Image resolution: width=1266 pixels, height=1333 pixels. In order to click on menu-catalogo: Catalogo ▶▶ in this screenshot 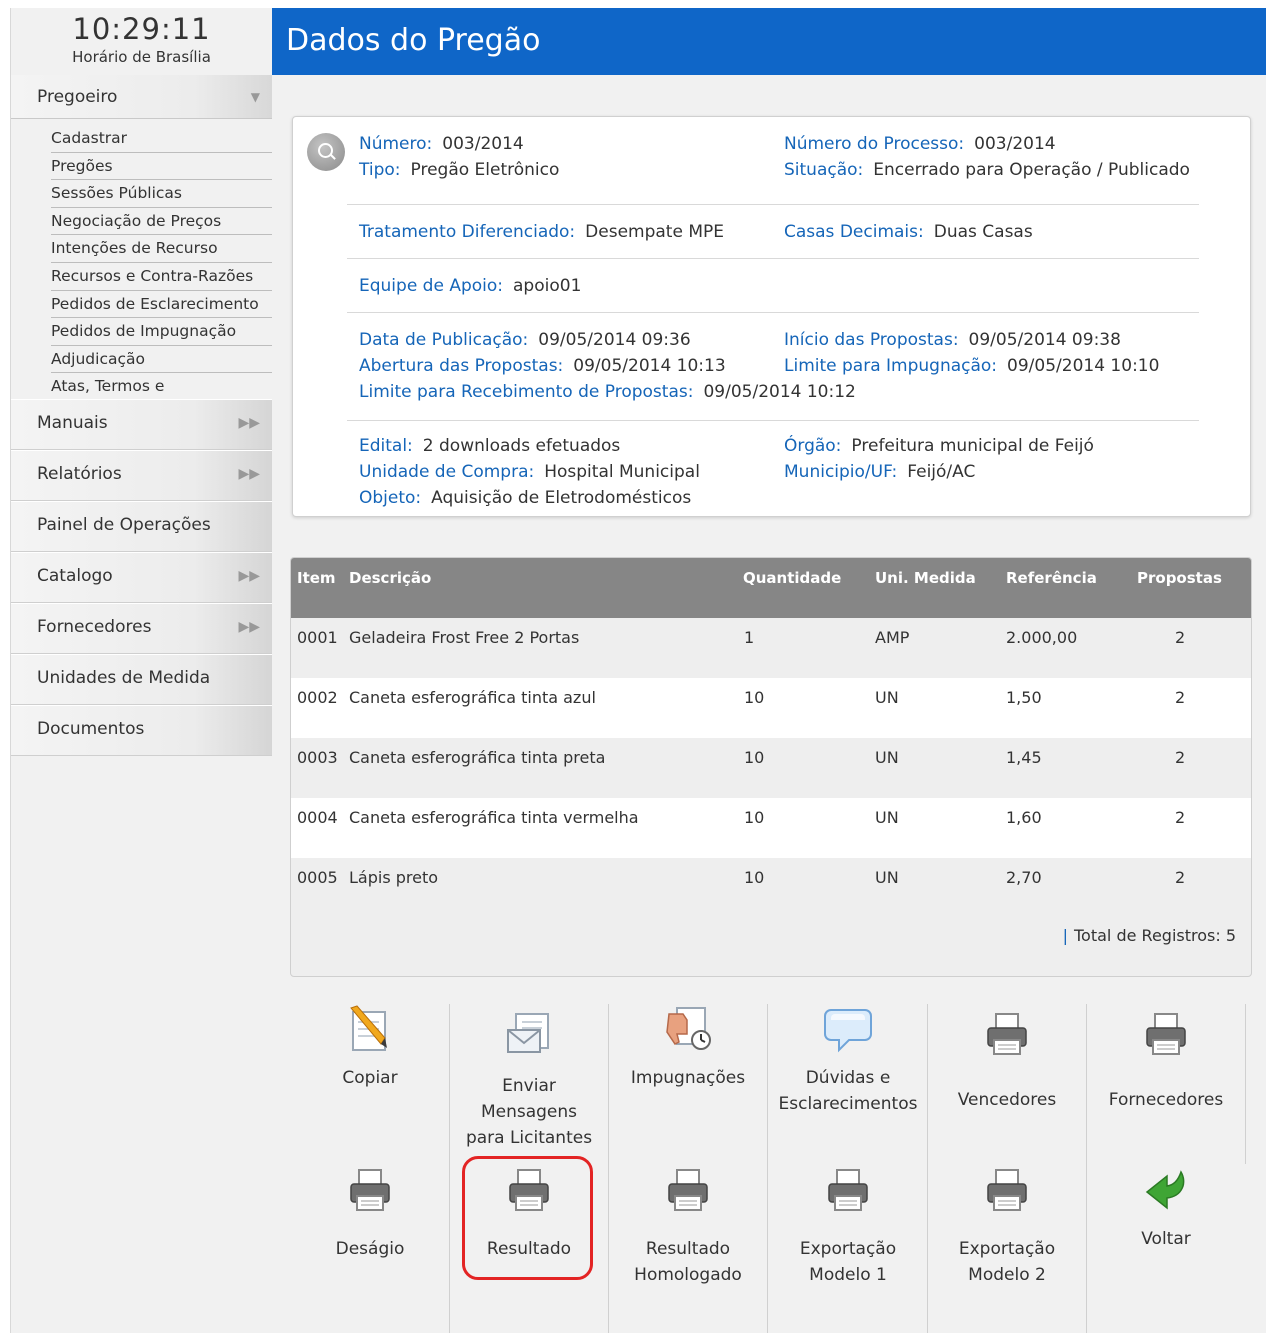, I will do `click(141, 578)`.